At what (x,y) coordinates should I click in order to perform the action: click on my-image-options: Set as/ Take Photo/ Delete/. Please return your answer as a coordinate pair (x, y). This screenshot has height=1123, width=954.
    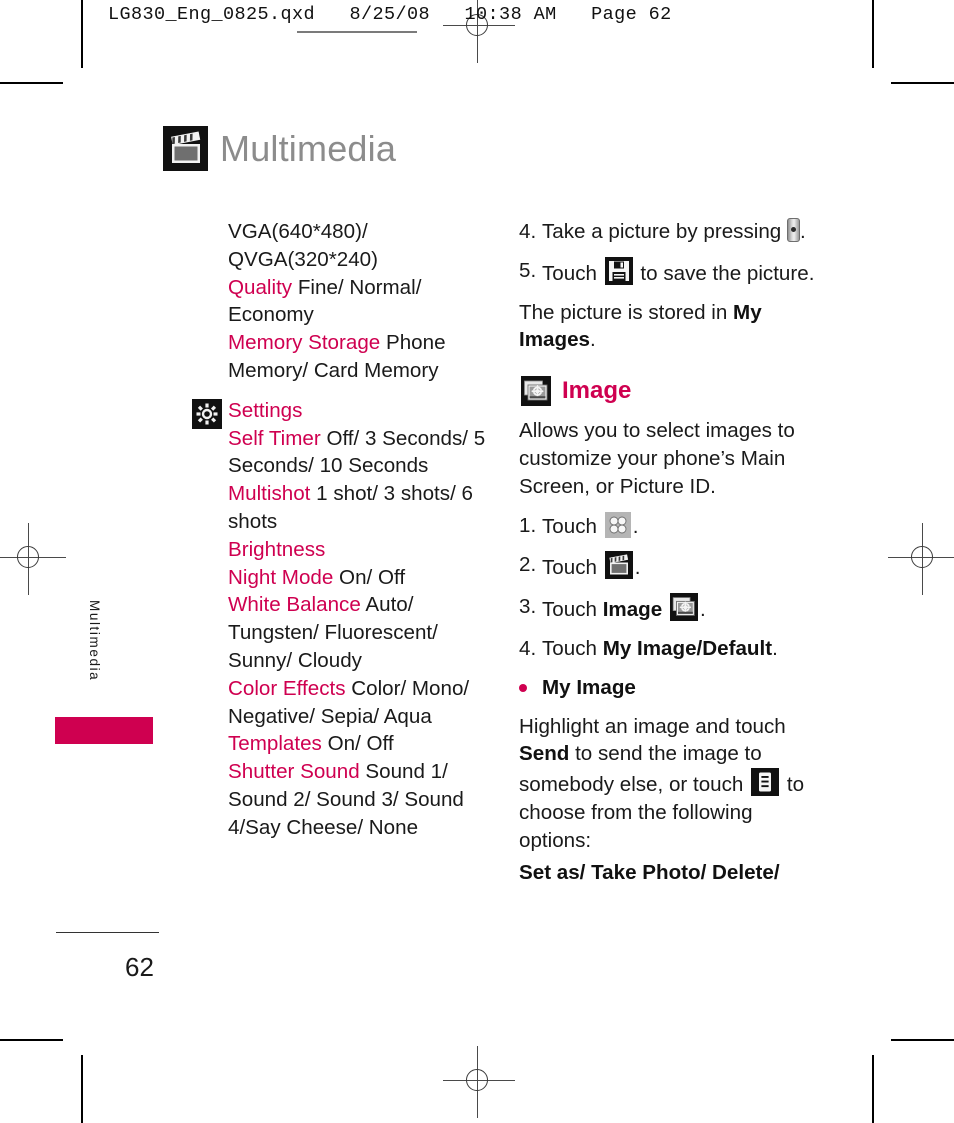
    Looking at the image, I should click on (649, 872).